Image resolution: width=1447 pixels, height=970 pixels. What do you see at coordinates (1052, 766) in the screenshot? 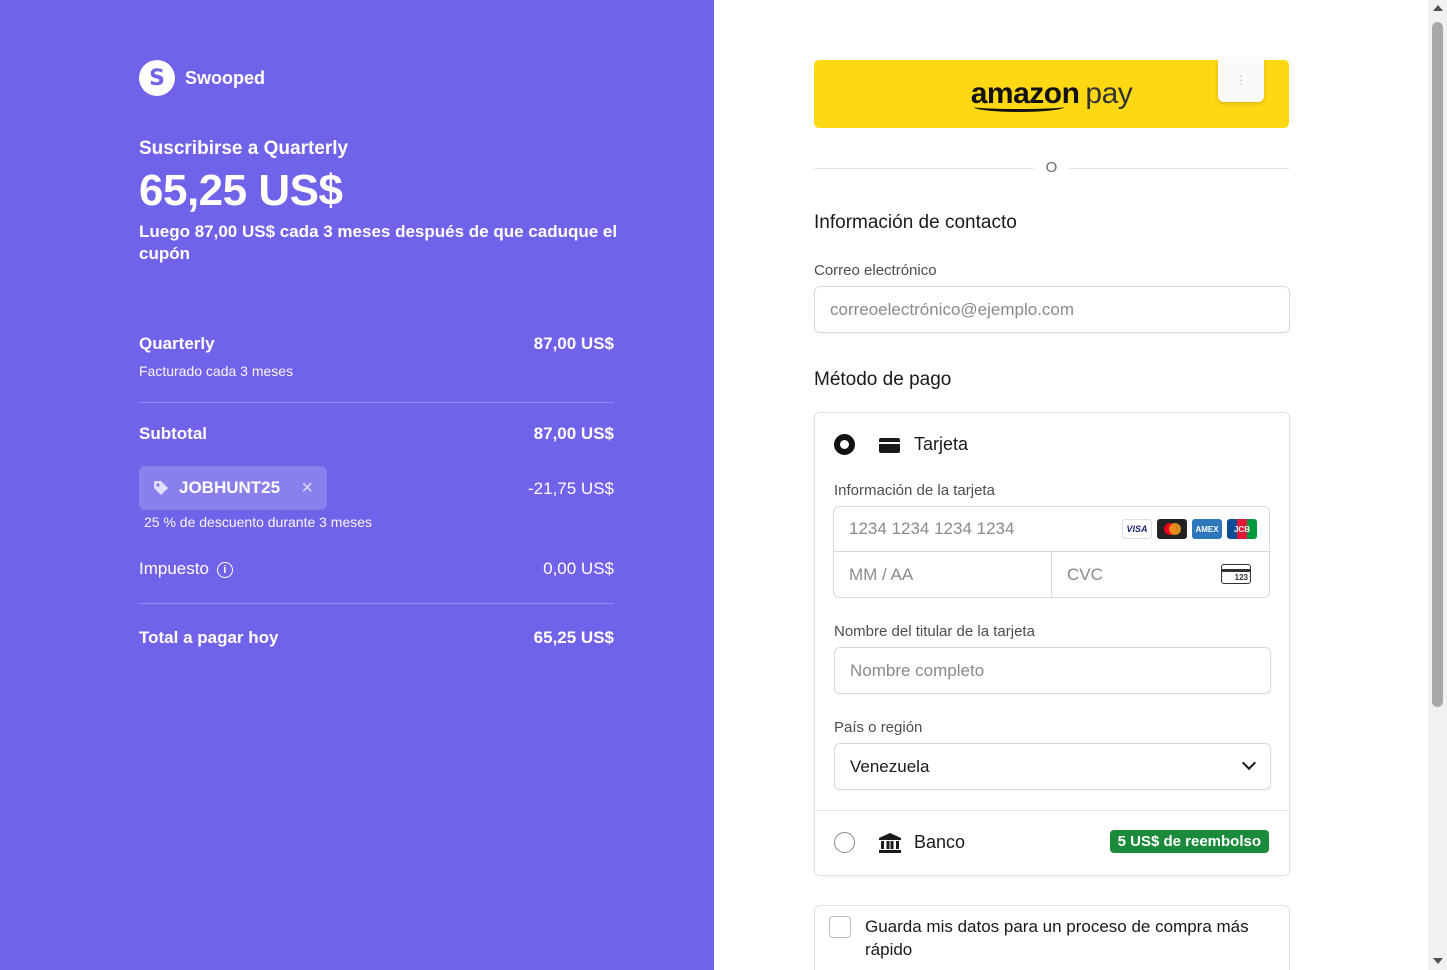
I see `country-select: Venezuela` at bounding box center [1052, 766].